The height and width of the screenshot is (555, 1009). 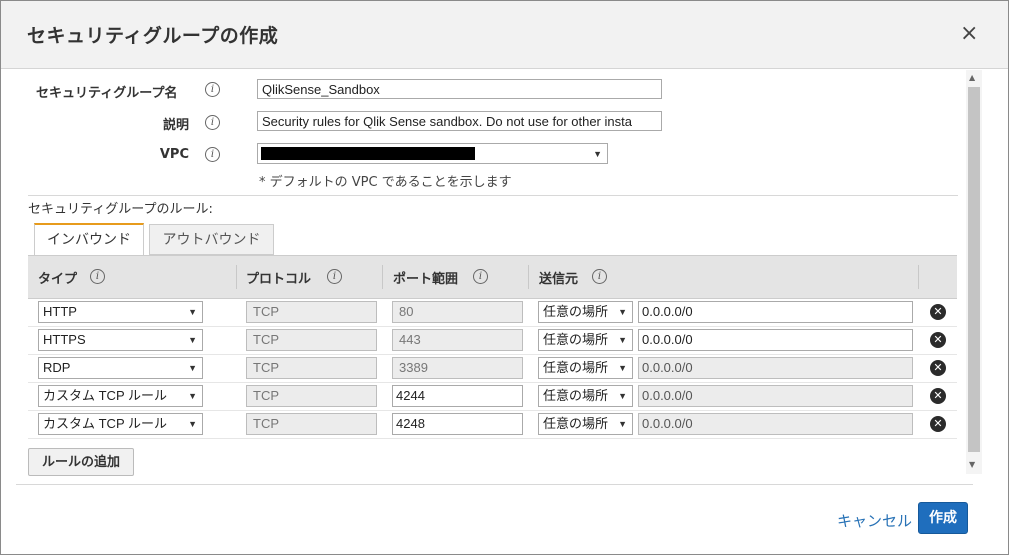 What do you see at coordinates (972, 464) in the screenshot?
I see `scroll-down-icon: ▼` at bounding box center [972, 464].